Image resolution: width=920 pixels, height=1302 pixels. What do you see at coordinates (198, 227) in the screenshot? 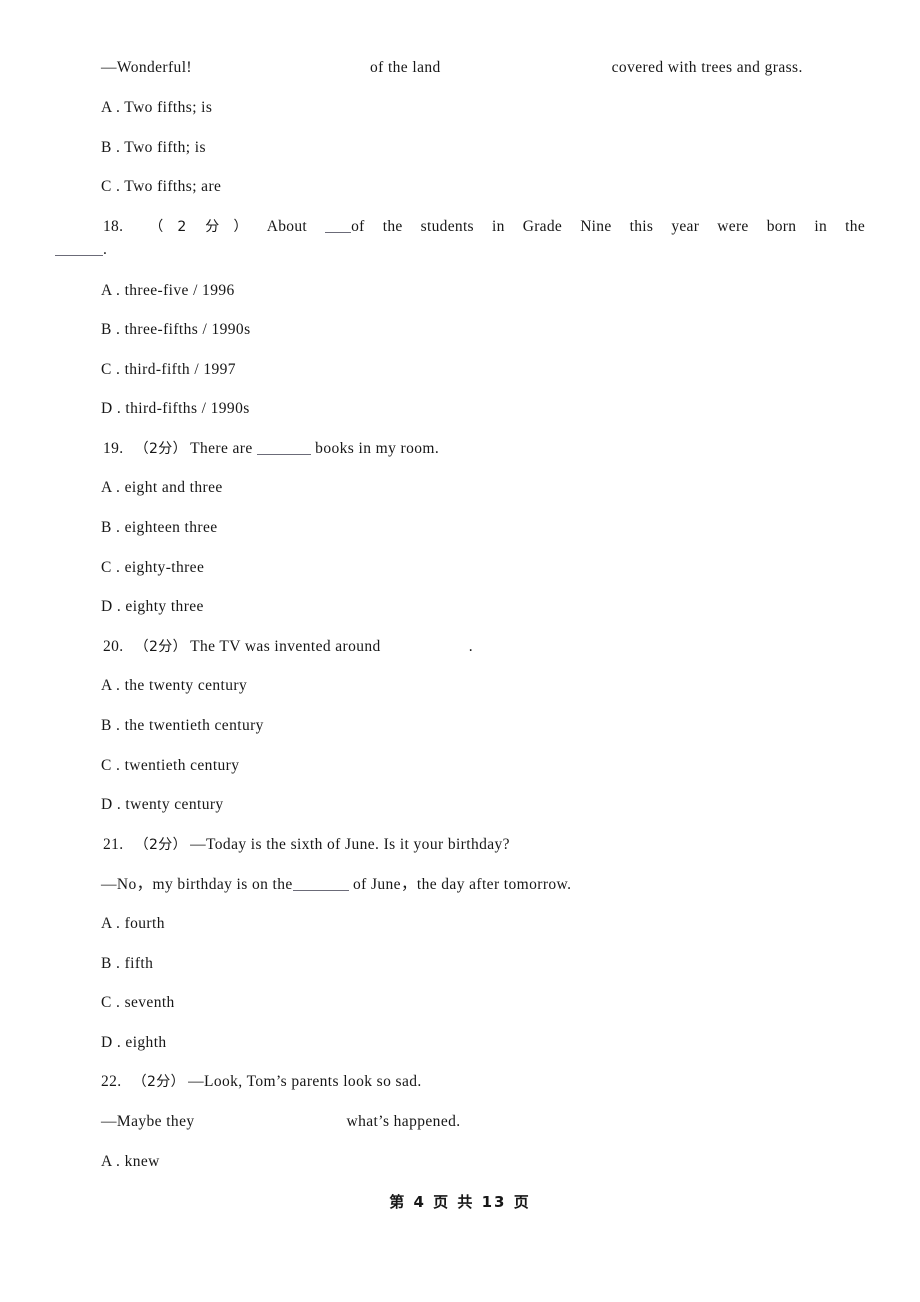
I see `question-score: （2 分）` at bounding box center [198, 227].